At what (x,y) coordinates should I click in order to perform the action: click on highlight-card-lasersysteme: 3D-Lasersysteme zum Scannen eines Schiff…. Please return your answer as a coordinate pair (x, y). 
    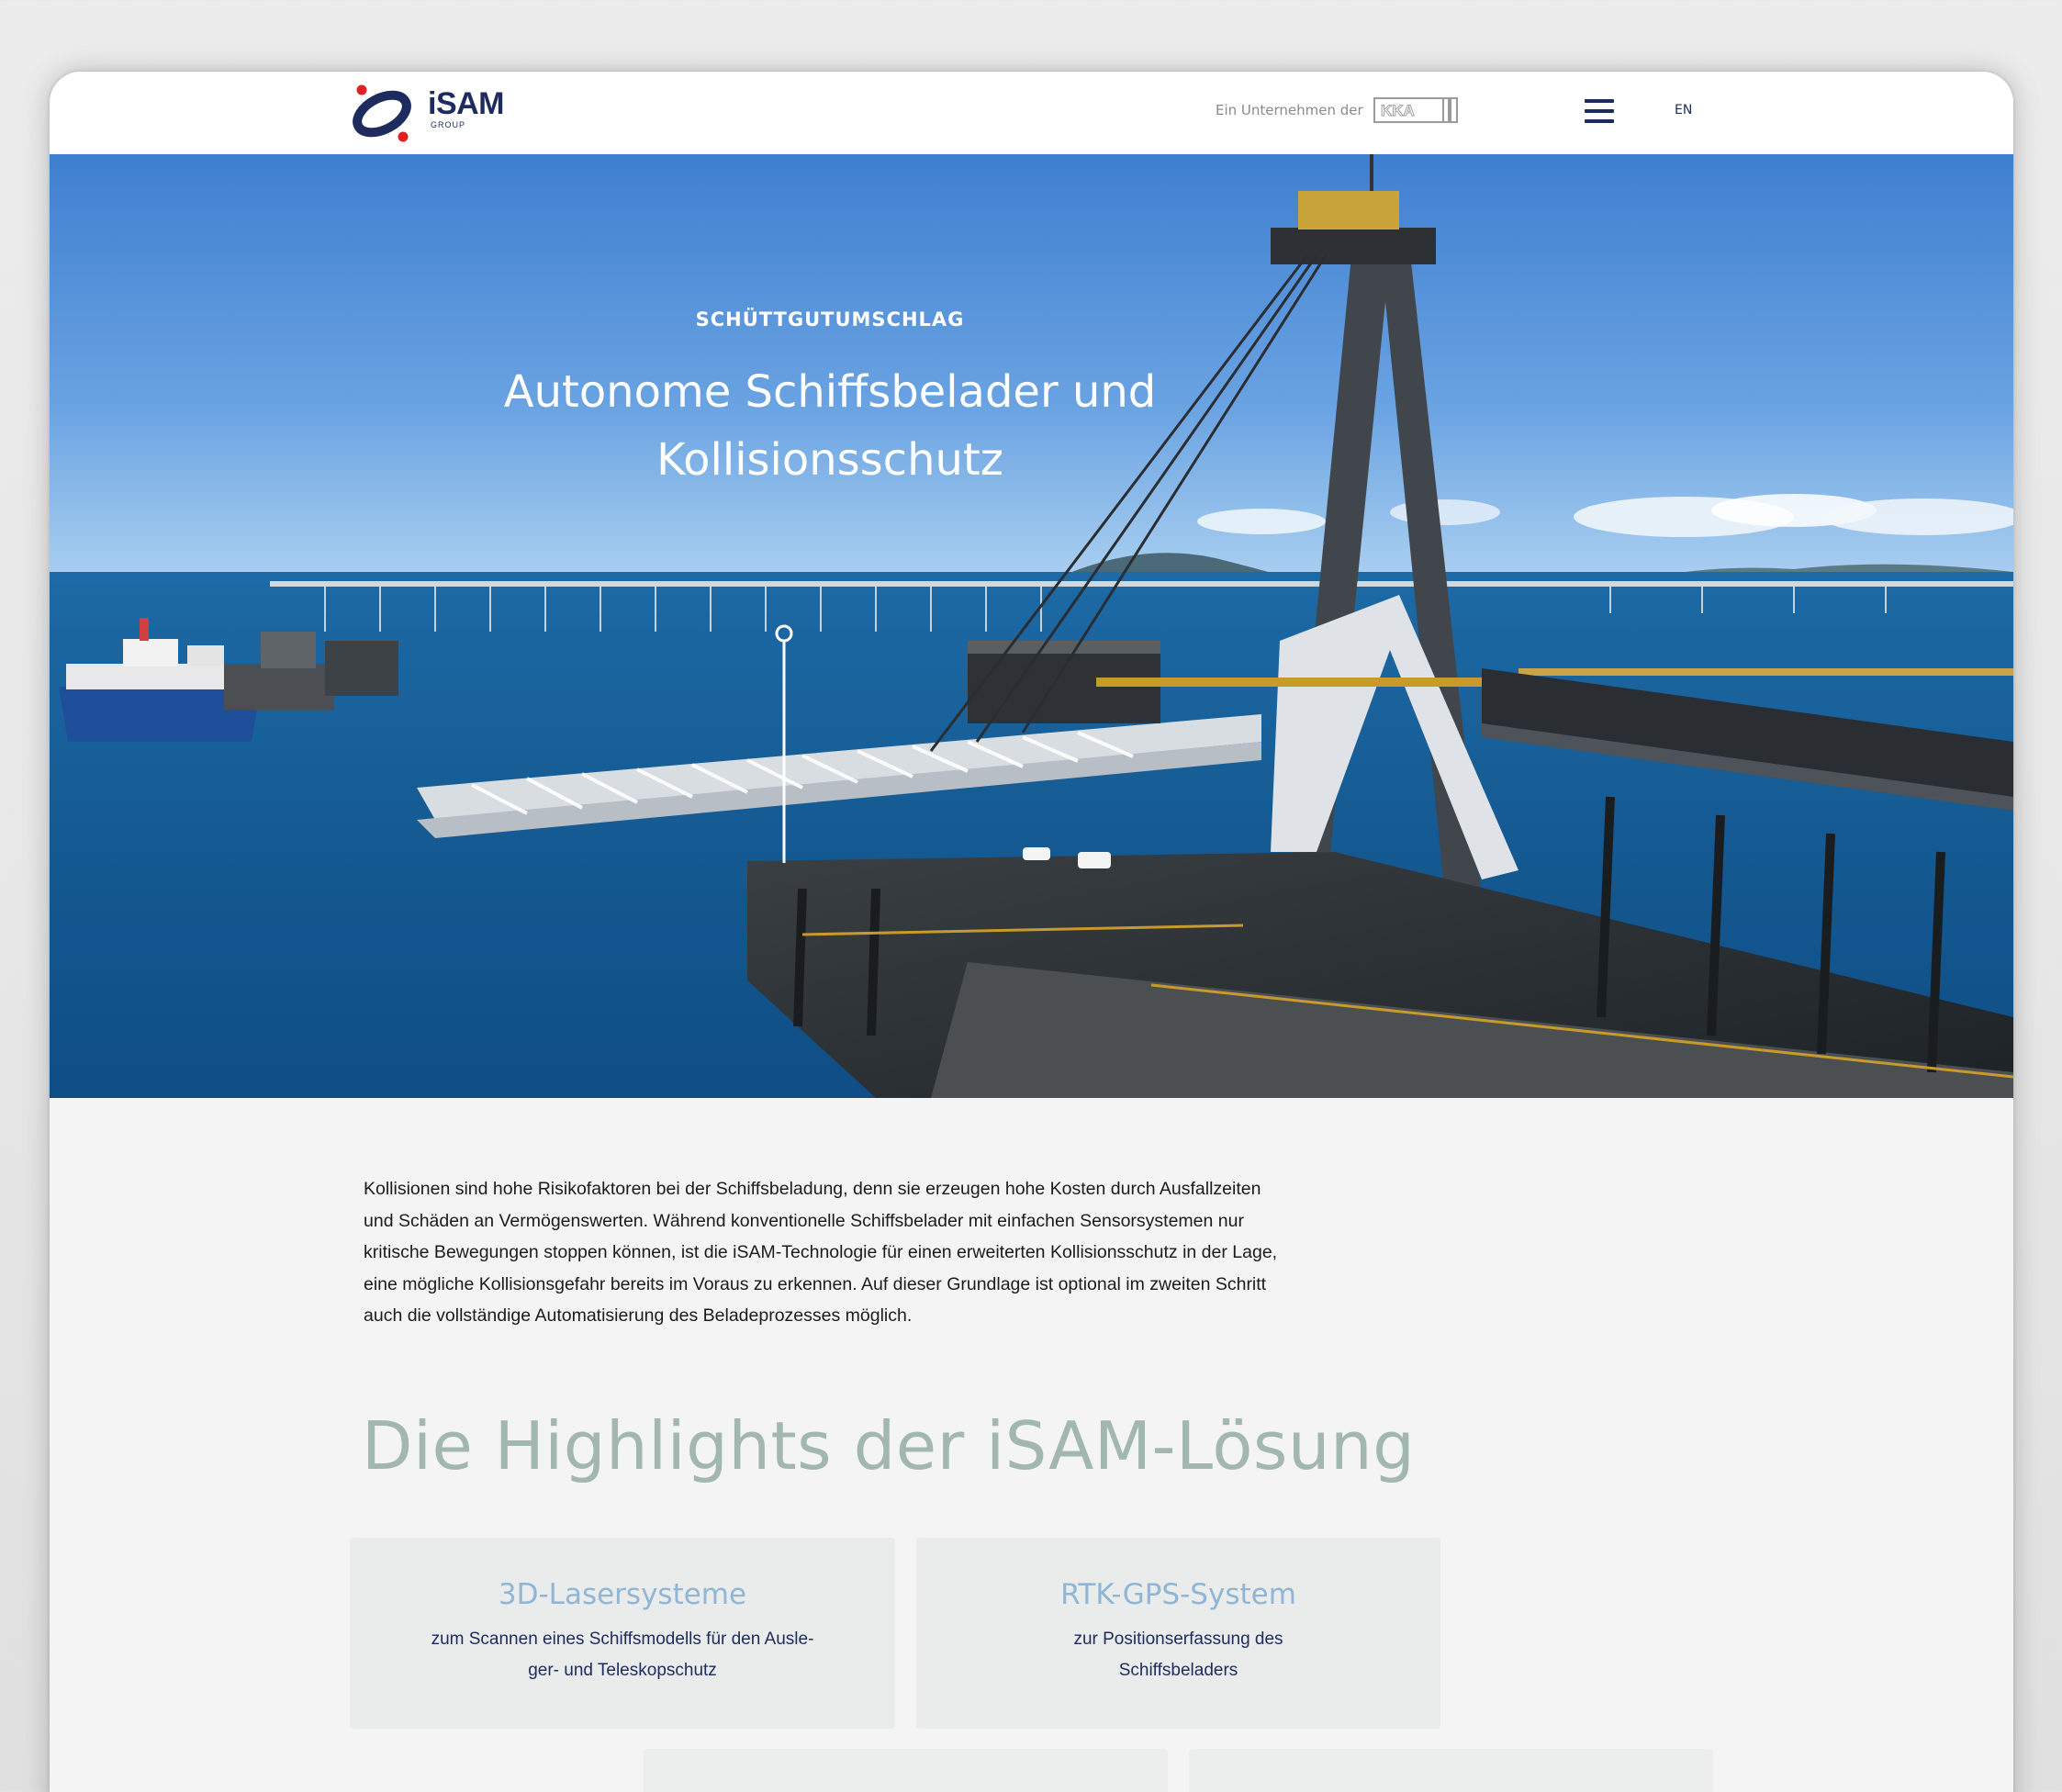
    Looking at the image, I should click on (622, 1633).